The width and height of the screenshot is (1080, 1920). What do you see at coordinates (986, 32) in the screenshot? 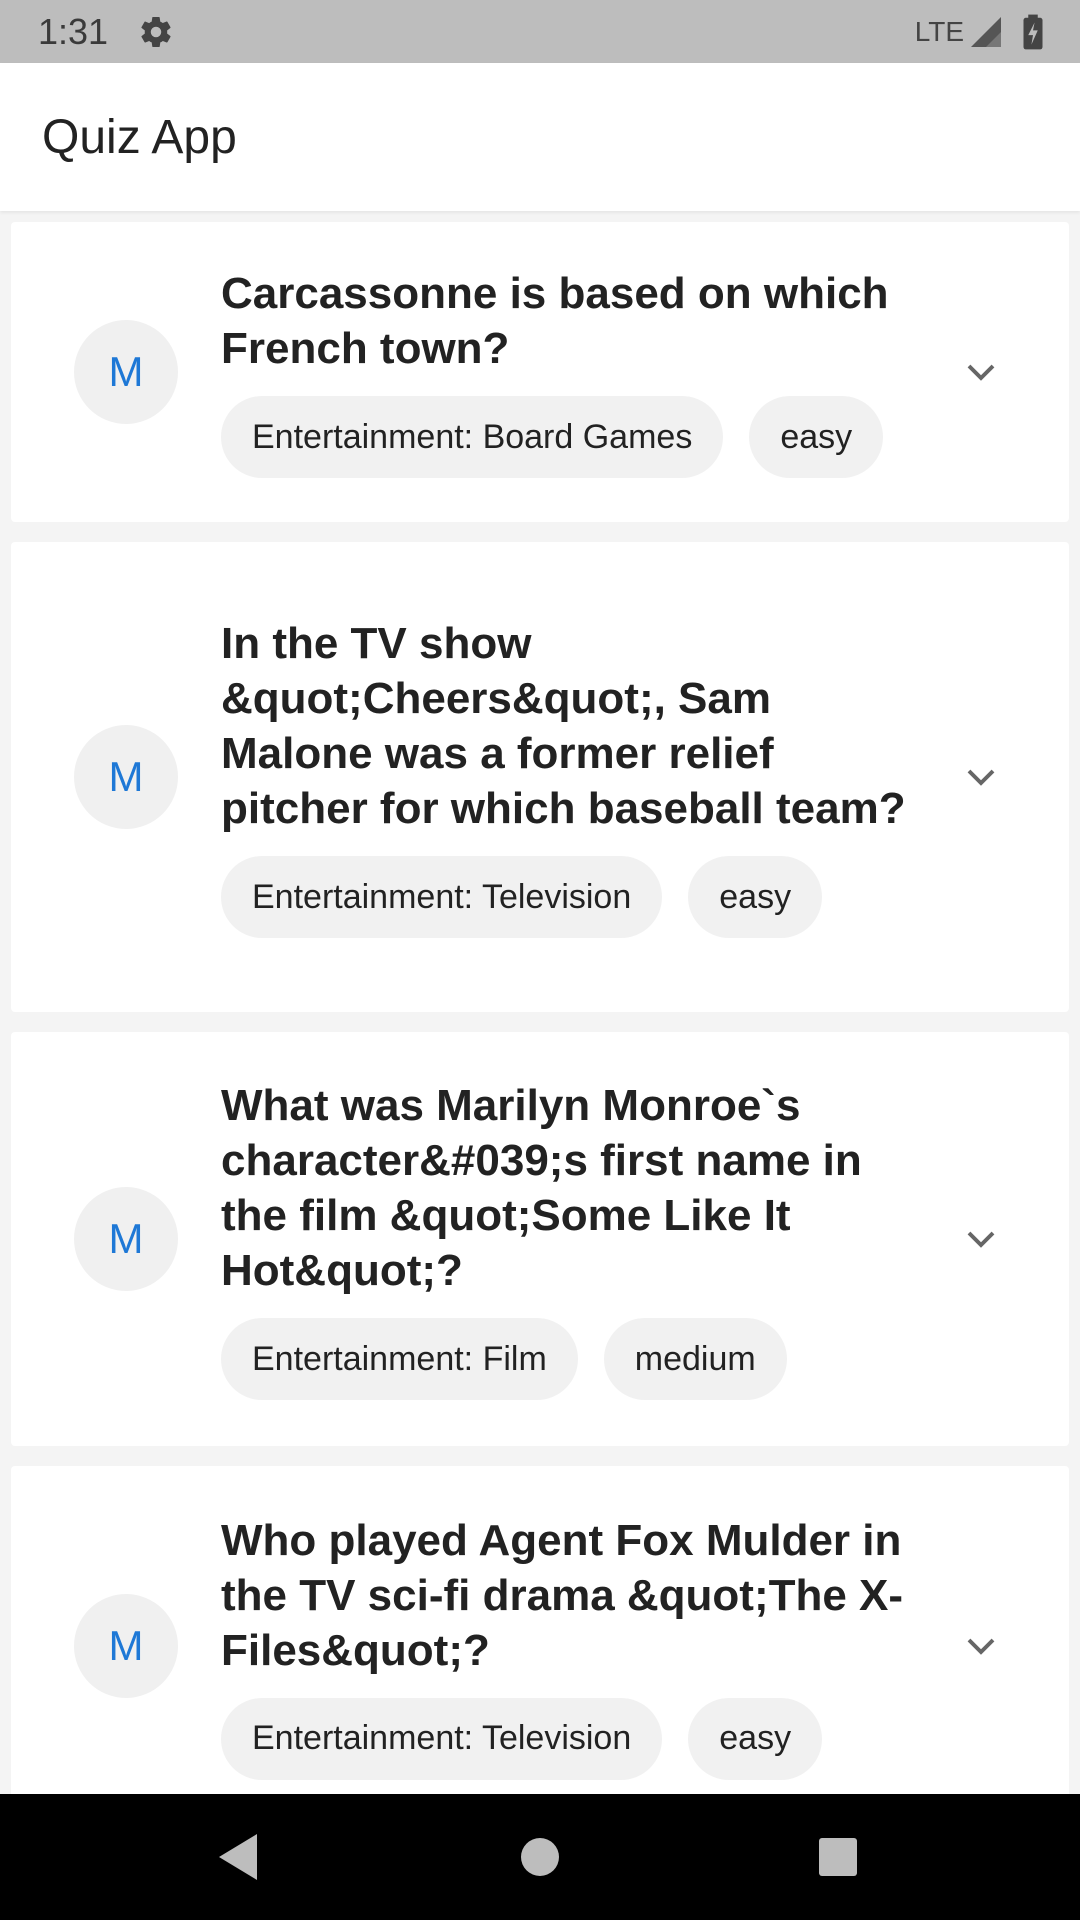
I see `signal-icon` at bounding box center [986, 32].